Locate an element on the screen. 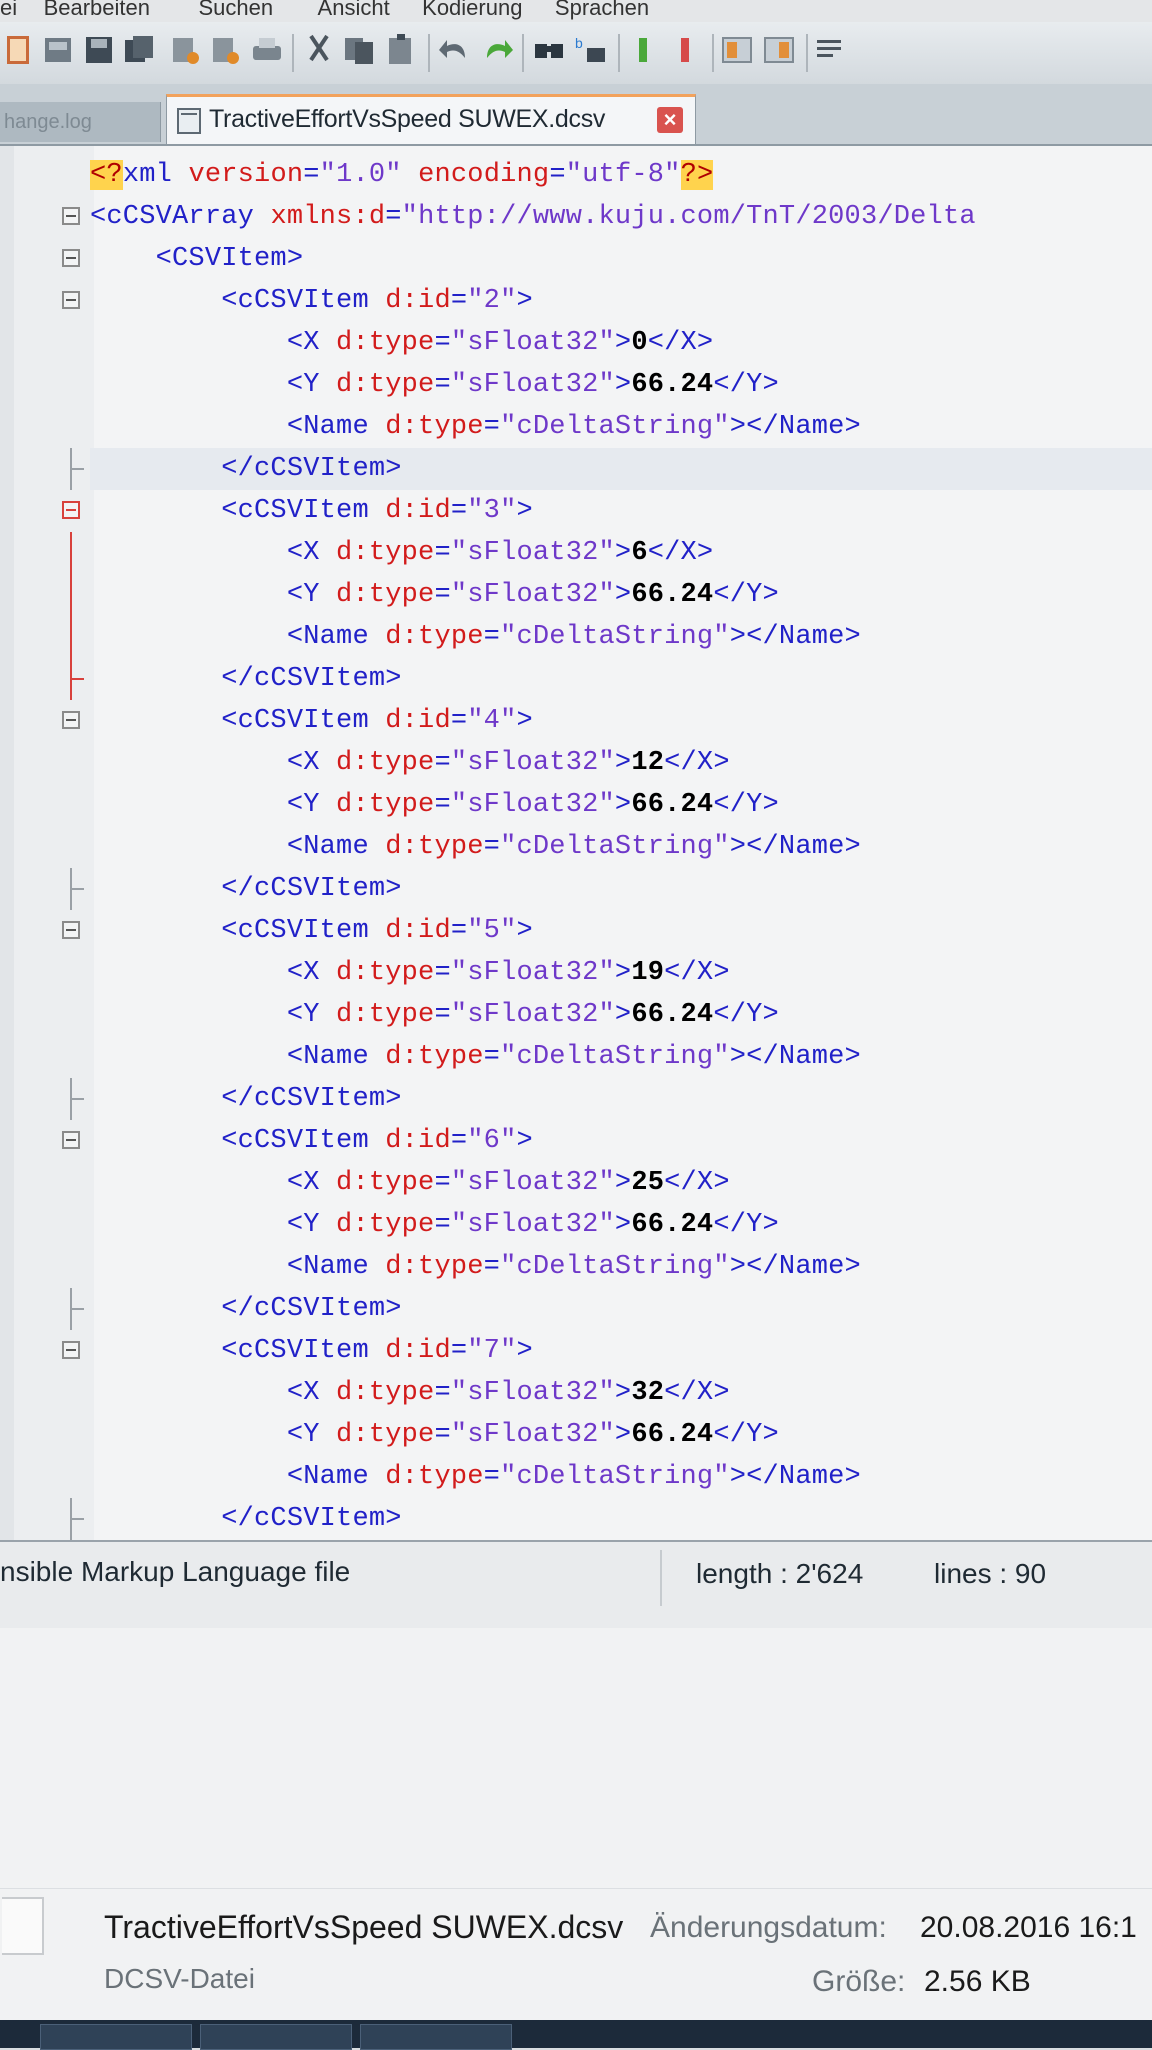  menu-item-view: Ansicht is located at coordinates (354, 9).